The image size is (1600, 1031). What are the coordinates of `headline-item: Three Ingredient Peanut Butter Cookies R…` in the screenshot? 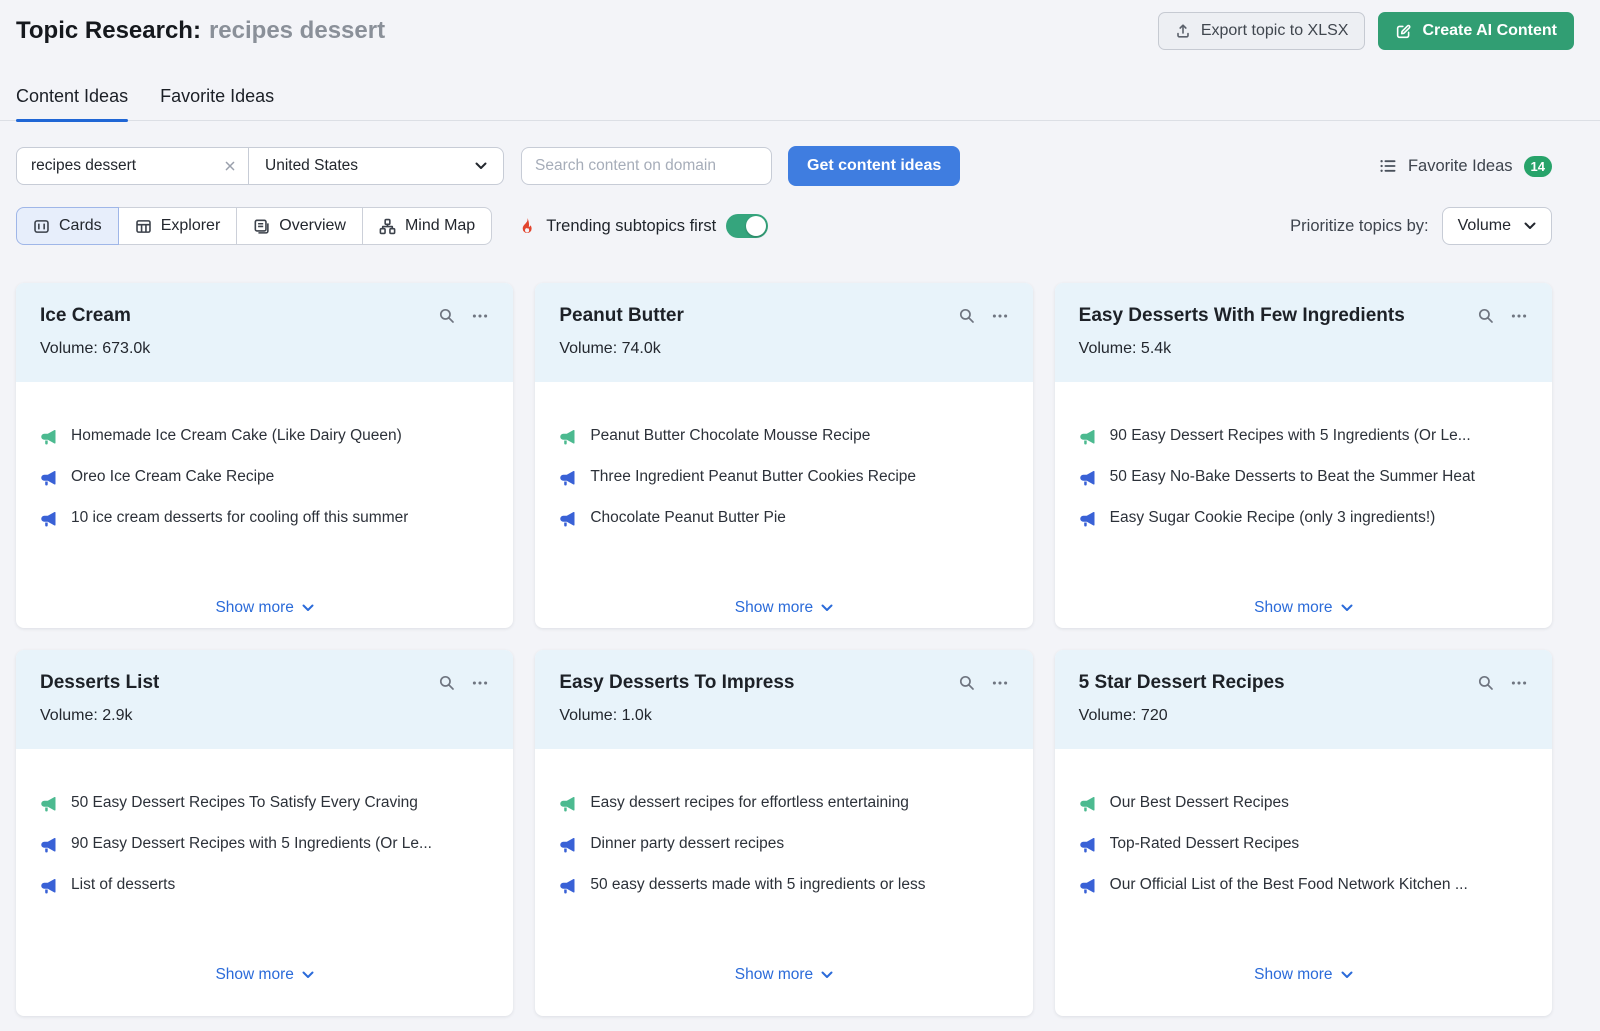 It's located at (783, 477).